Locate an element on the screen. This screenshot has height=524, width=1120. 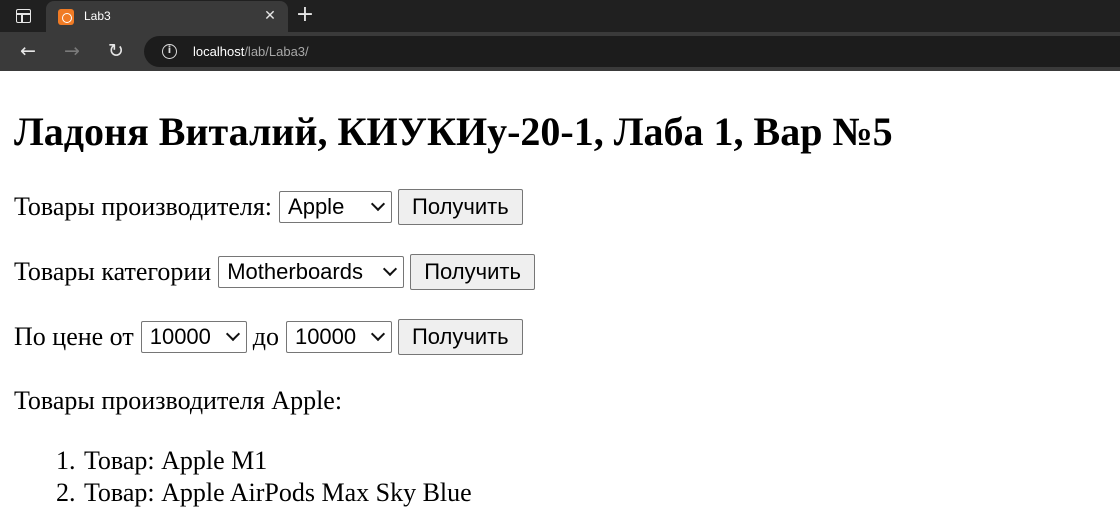
price-from-select-value: 10000 is located at coordinates (180, 336).